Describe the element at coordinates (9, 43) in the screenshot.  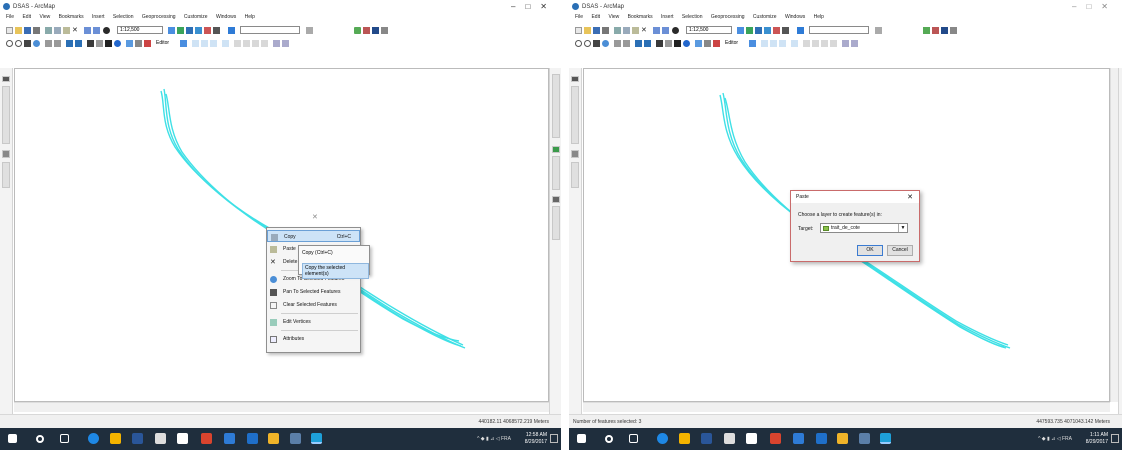
I see `zoom-in-icon` at that location.